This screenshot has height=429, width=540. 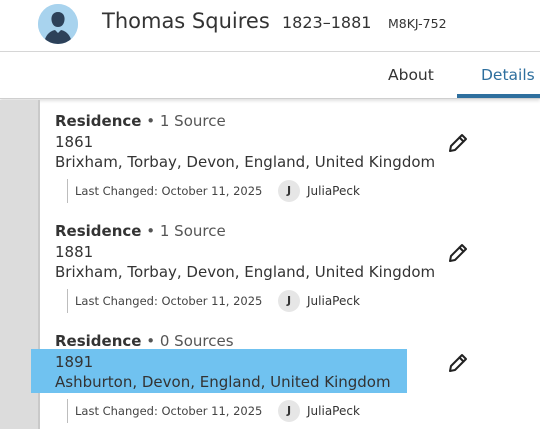 I want to click on fact-date: 1861, so click(x=74, y=142).